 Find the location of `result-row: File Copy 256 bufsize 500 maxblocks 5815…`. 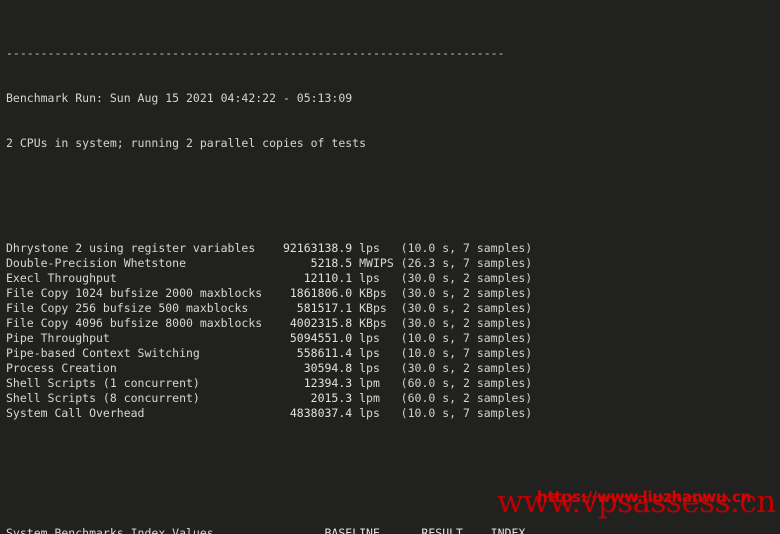

result-row: File Copy 256 bufsize 500 maxblocks 5815… is located at coordinates (269, 308).